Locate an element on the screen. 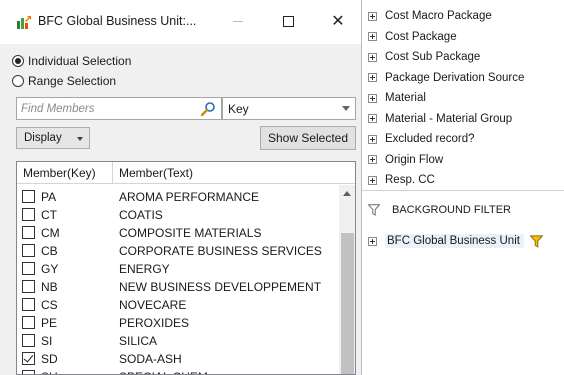 The width and height of the screenshot is (564, 375). filter-funnel-icon is located at coordinates (374, 210).